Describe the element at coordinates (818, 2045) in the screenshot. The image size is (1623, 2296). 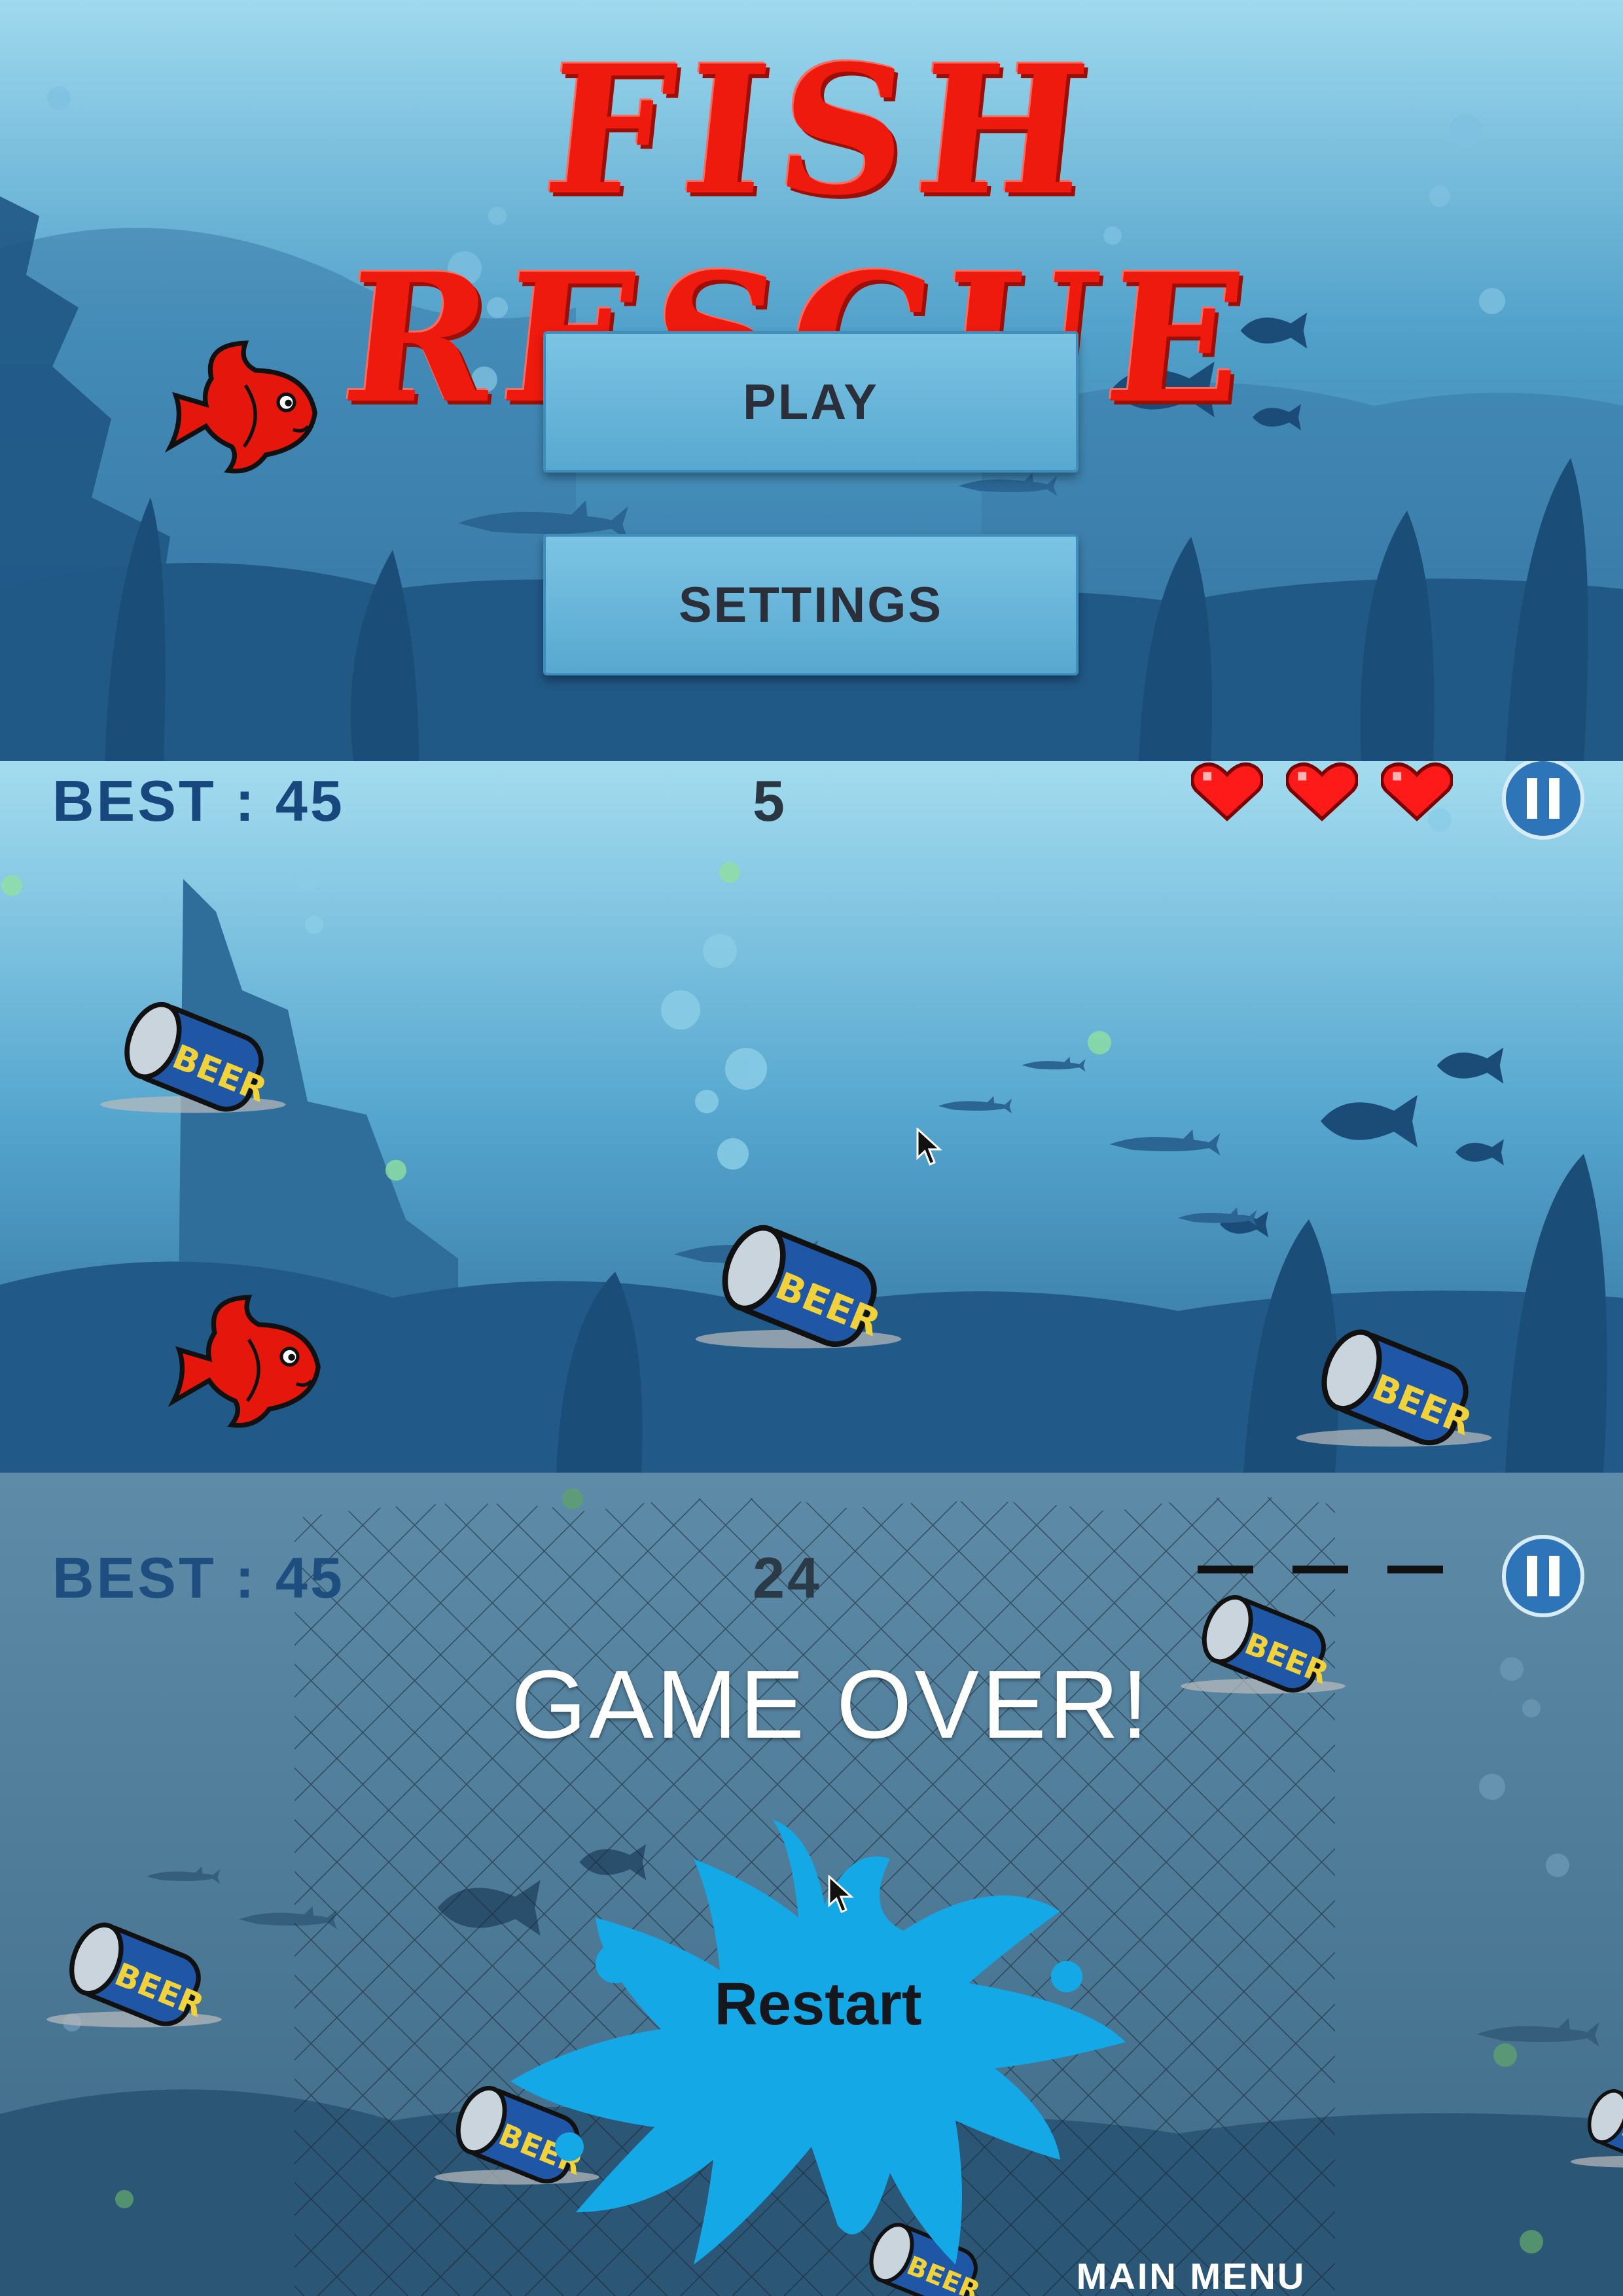
I see `splash-icon` at that location.